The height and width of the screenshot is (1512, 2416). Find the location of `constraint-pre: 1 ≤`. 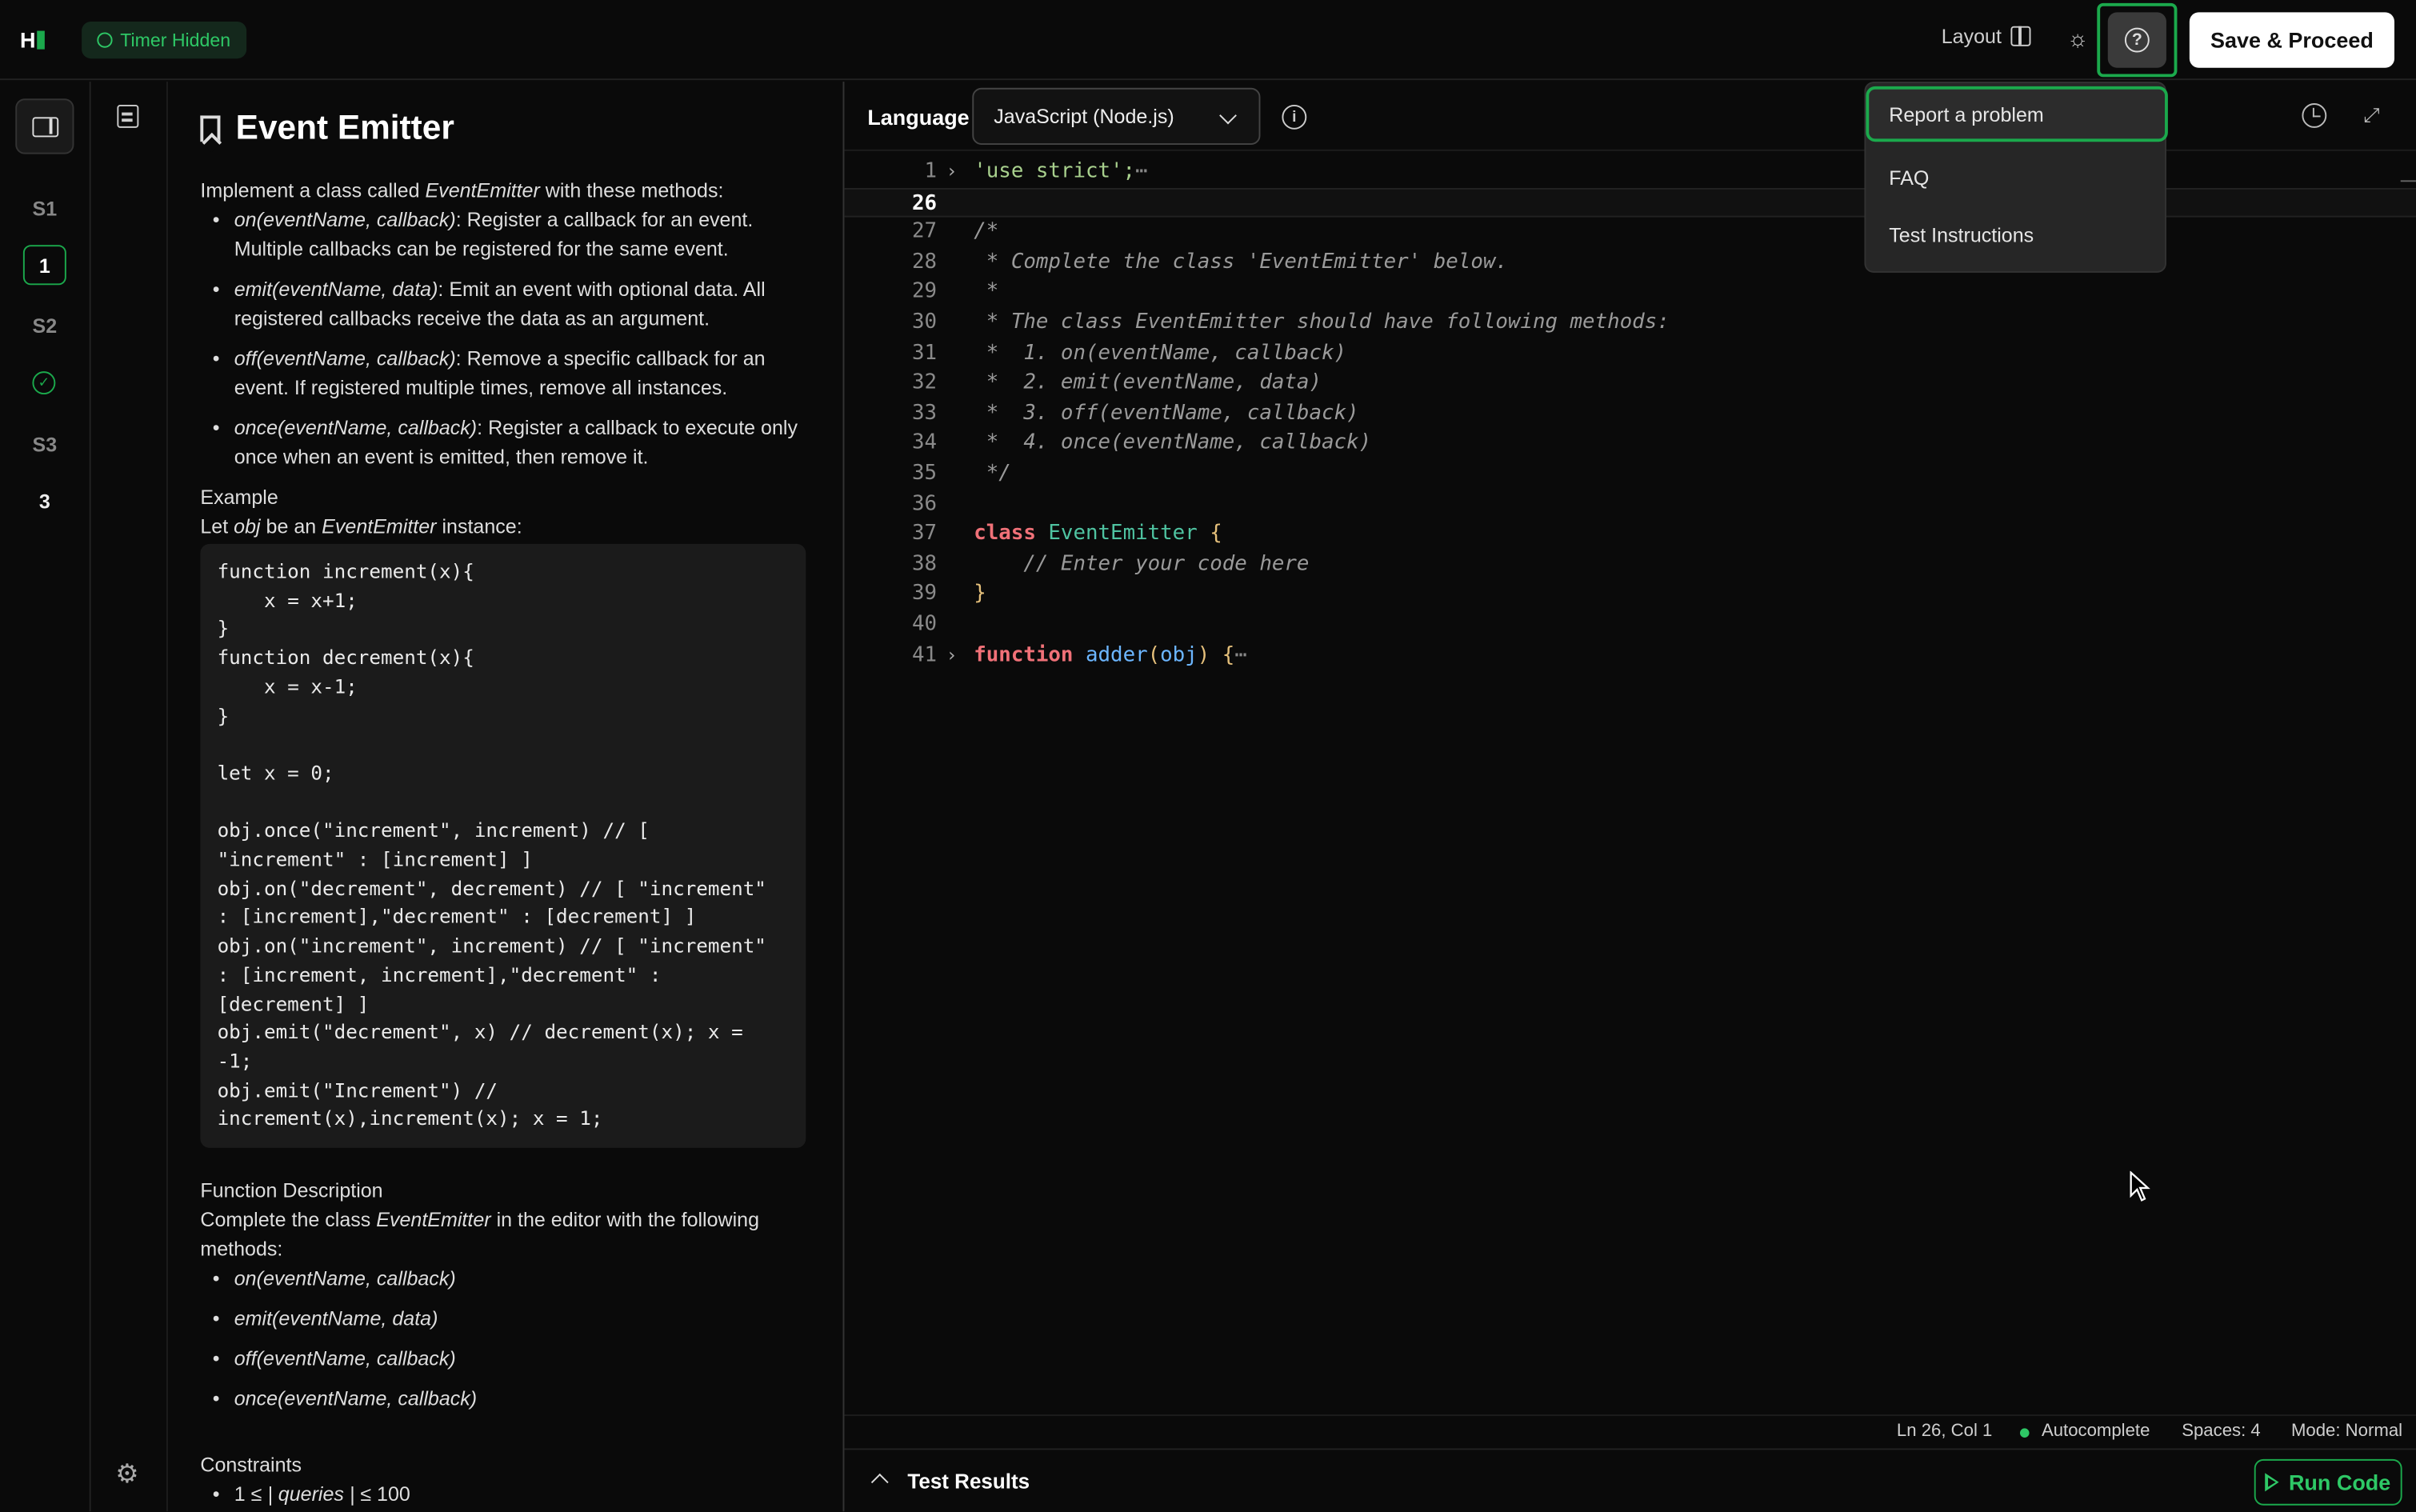

constraint-pre: 1 ≤ is located at coordinates (251, 1494).